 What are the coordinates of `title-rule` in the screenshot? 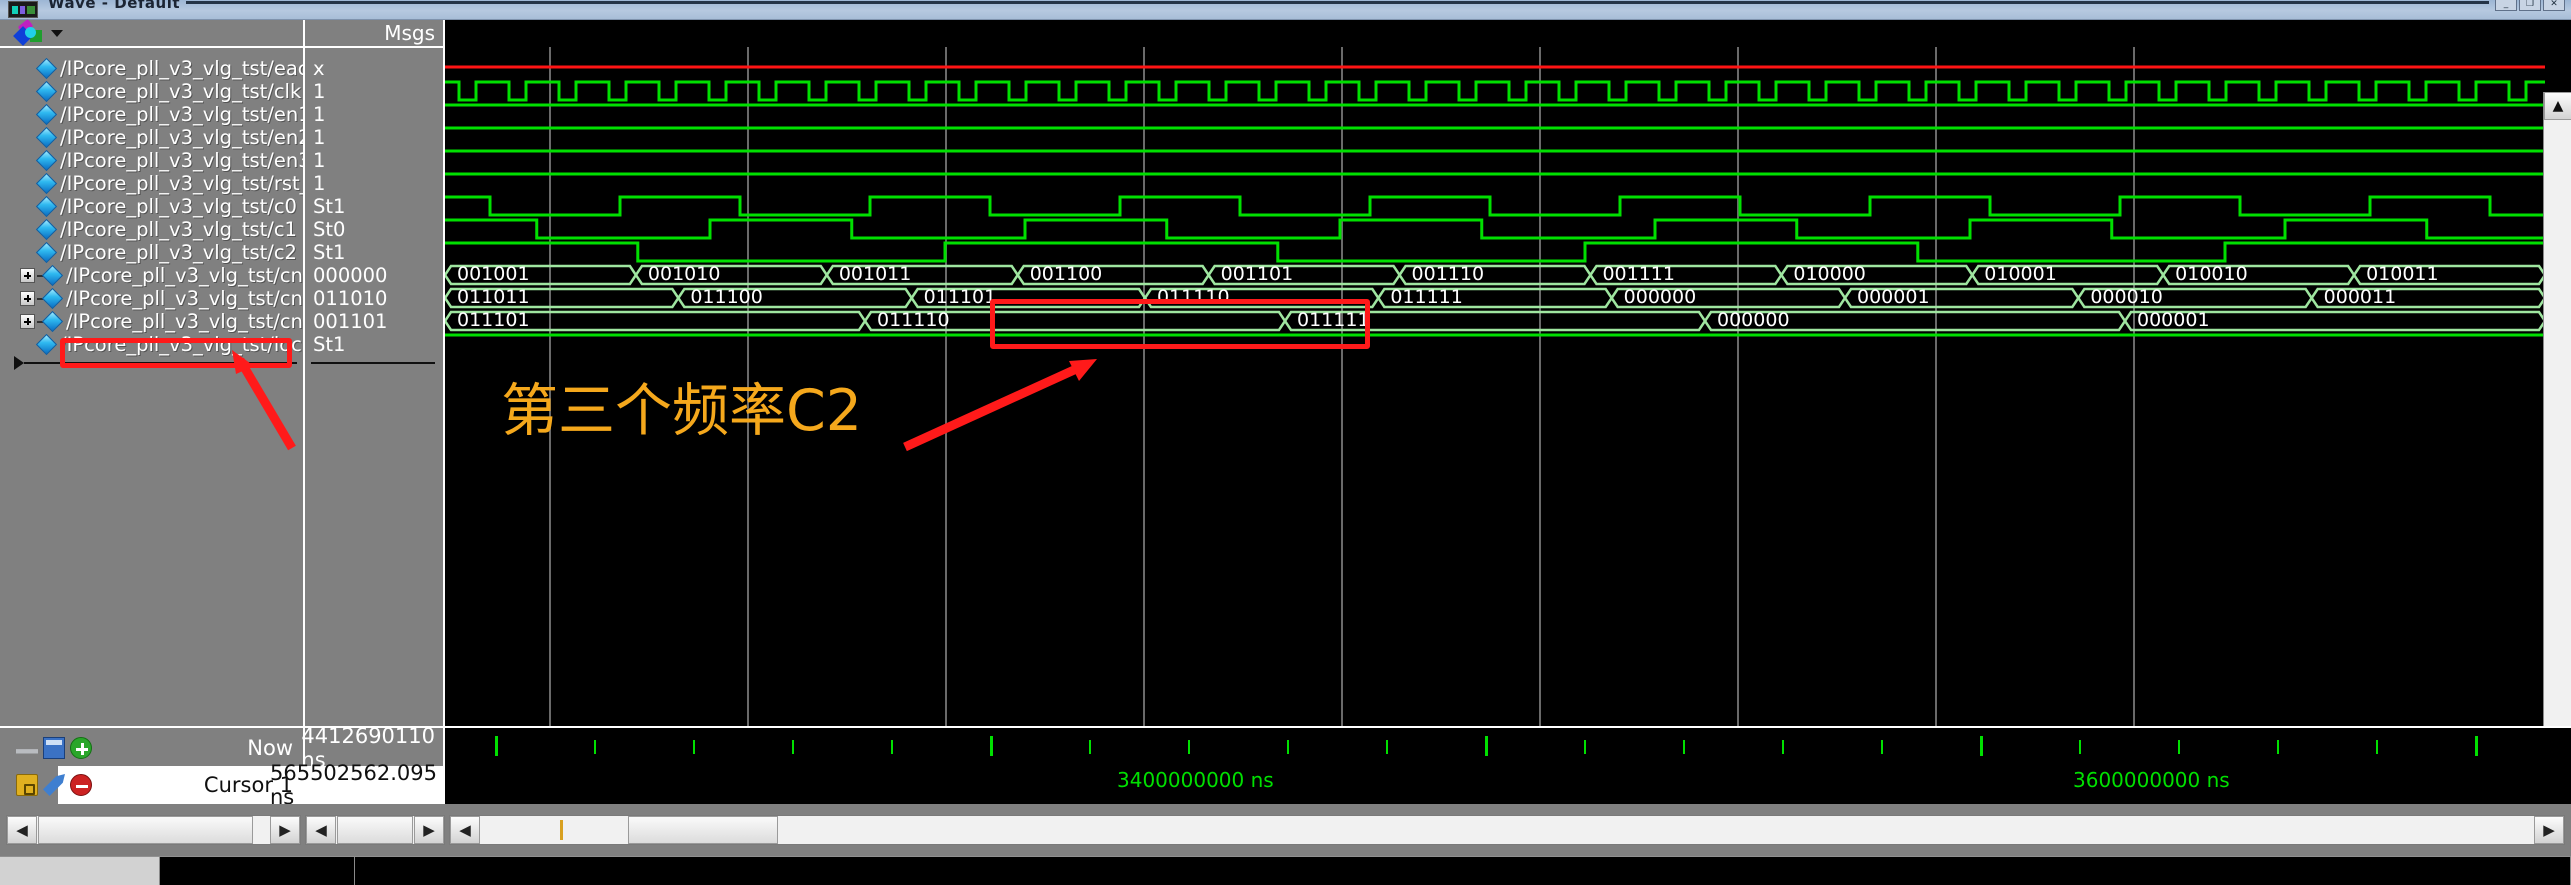 It's located at (1337, 2).